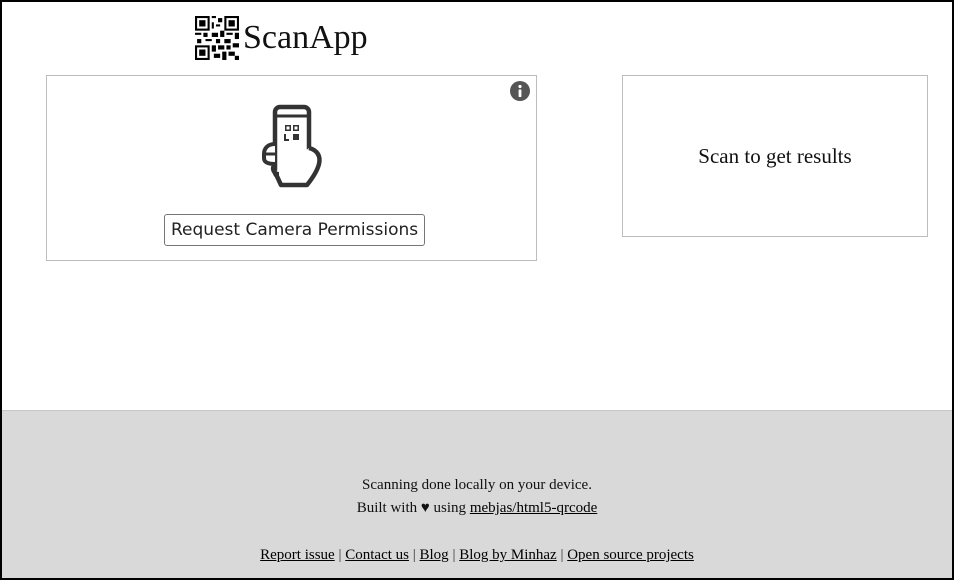 This screenshot has width=954, height=580. What do you see at coordinates (297, 555) in the screenshot?
I see `report-issue-link: Report issue` at bounding box center [297, 555].